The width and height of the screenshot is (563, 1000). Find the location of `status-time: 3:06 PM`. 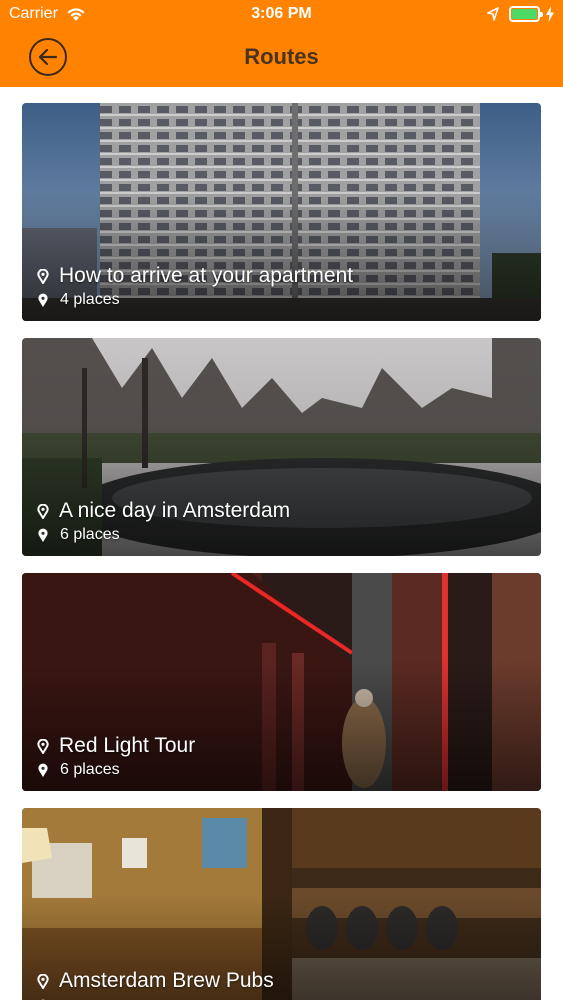

status-time: 3:06 PM is located at coordinates (281, 13).